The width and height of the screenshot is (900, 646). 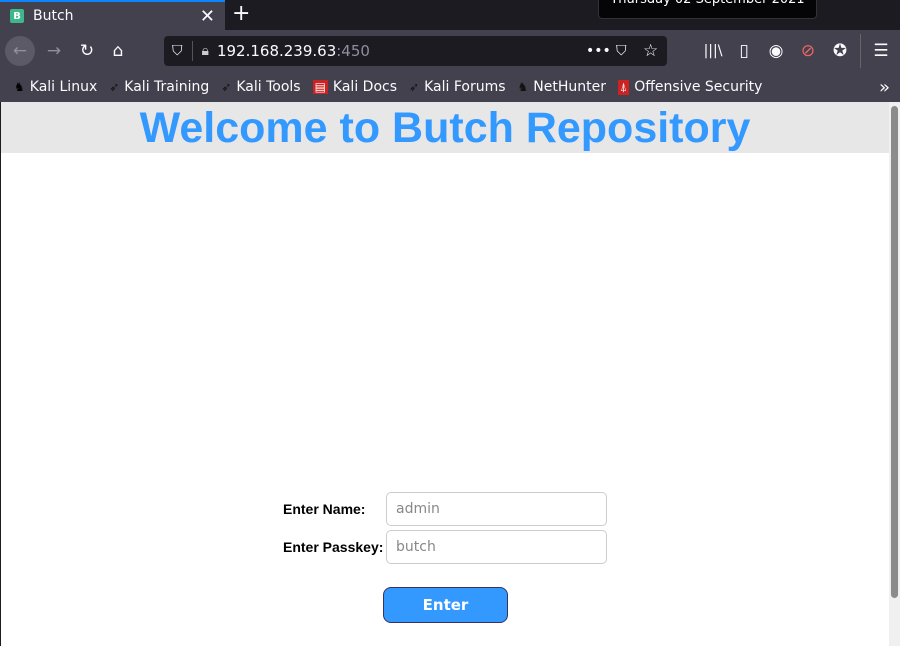 I want to click on reload-button: ↻, so click(x=87, y=51).